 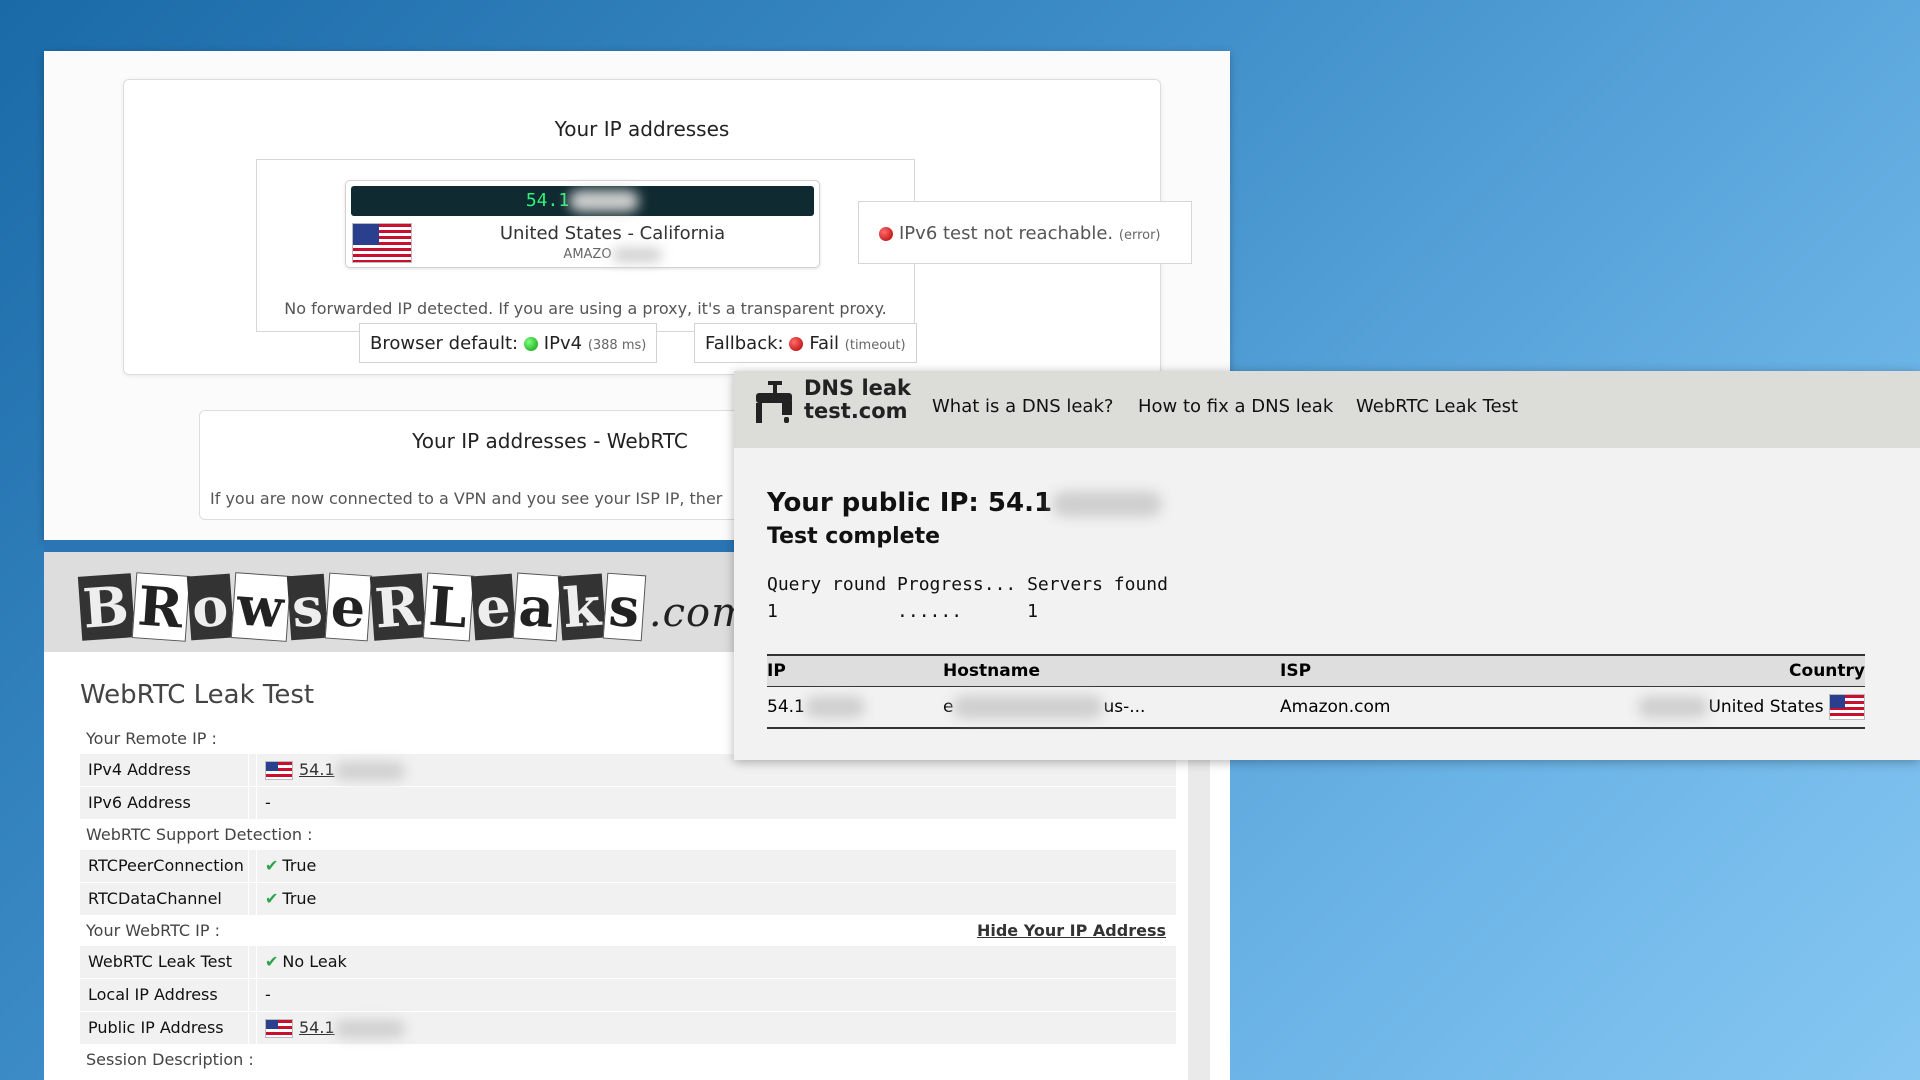 What do you see at coordinates (547, 200) in the screenshot?
I see `ip-address-text: 54.1` at bounding box center [547, 200].